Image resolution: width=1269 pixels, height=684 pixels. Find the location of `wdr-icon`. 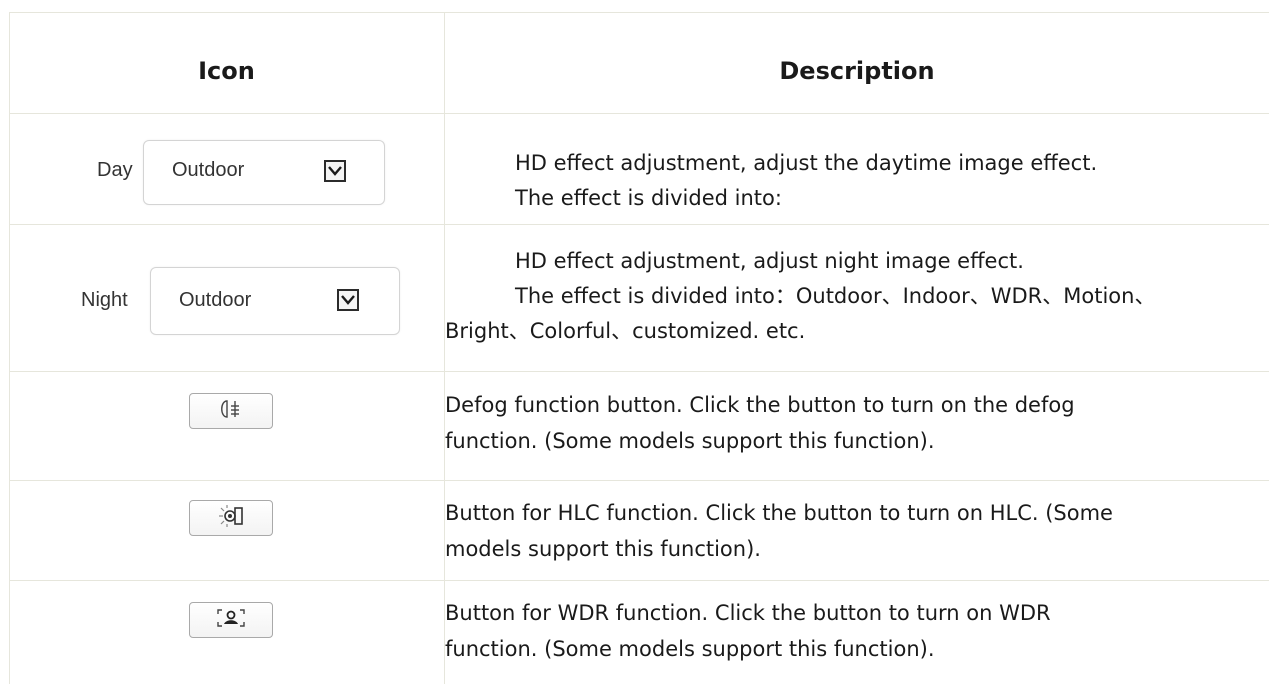

wdr-icon is located at coordinates (231, 620).